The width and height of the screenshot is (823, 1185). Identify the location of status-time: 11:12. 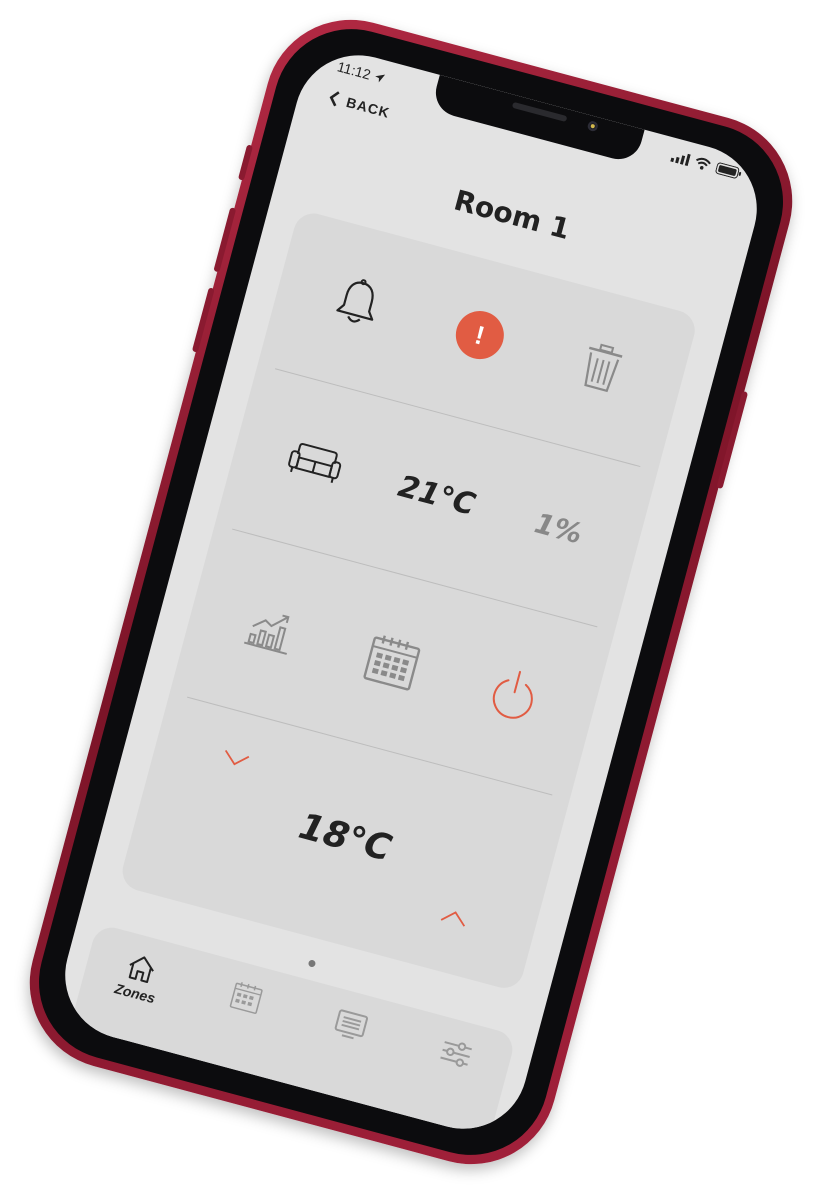
(361, 72).